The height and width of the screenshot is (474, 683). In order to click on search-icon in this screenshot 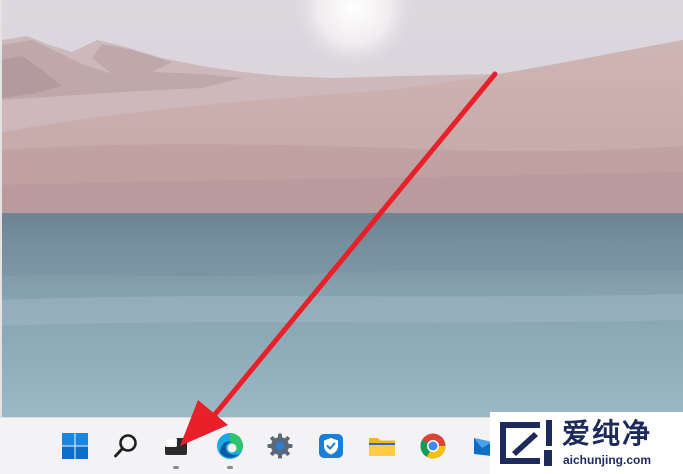, I will do `click(125, 446)`.